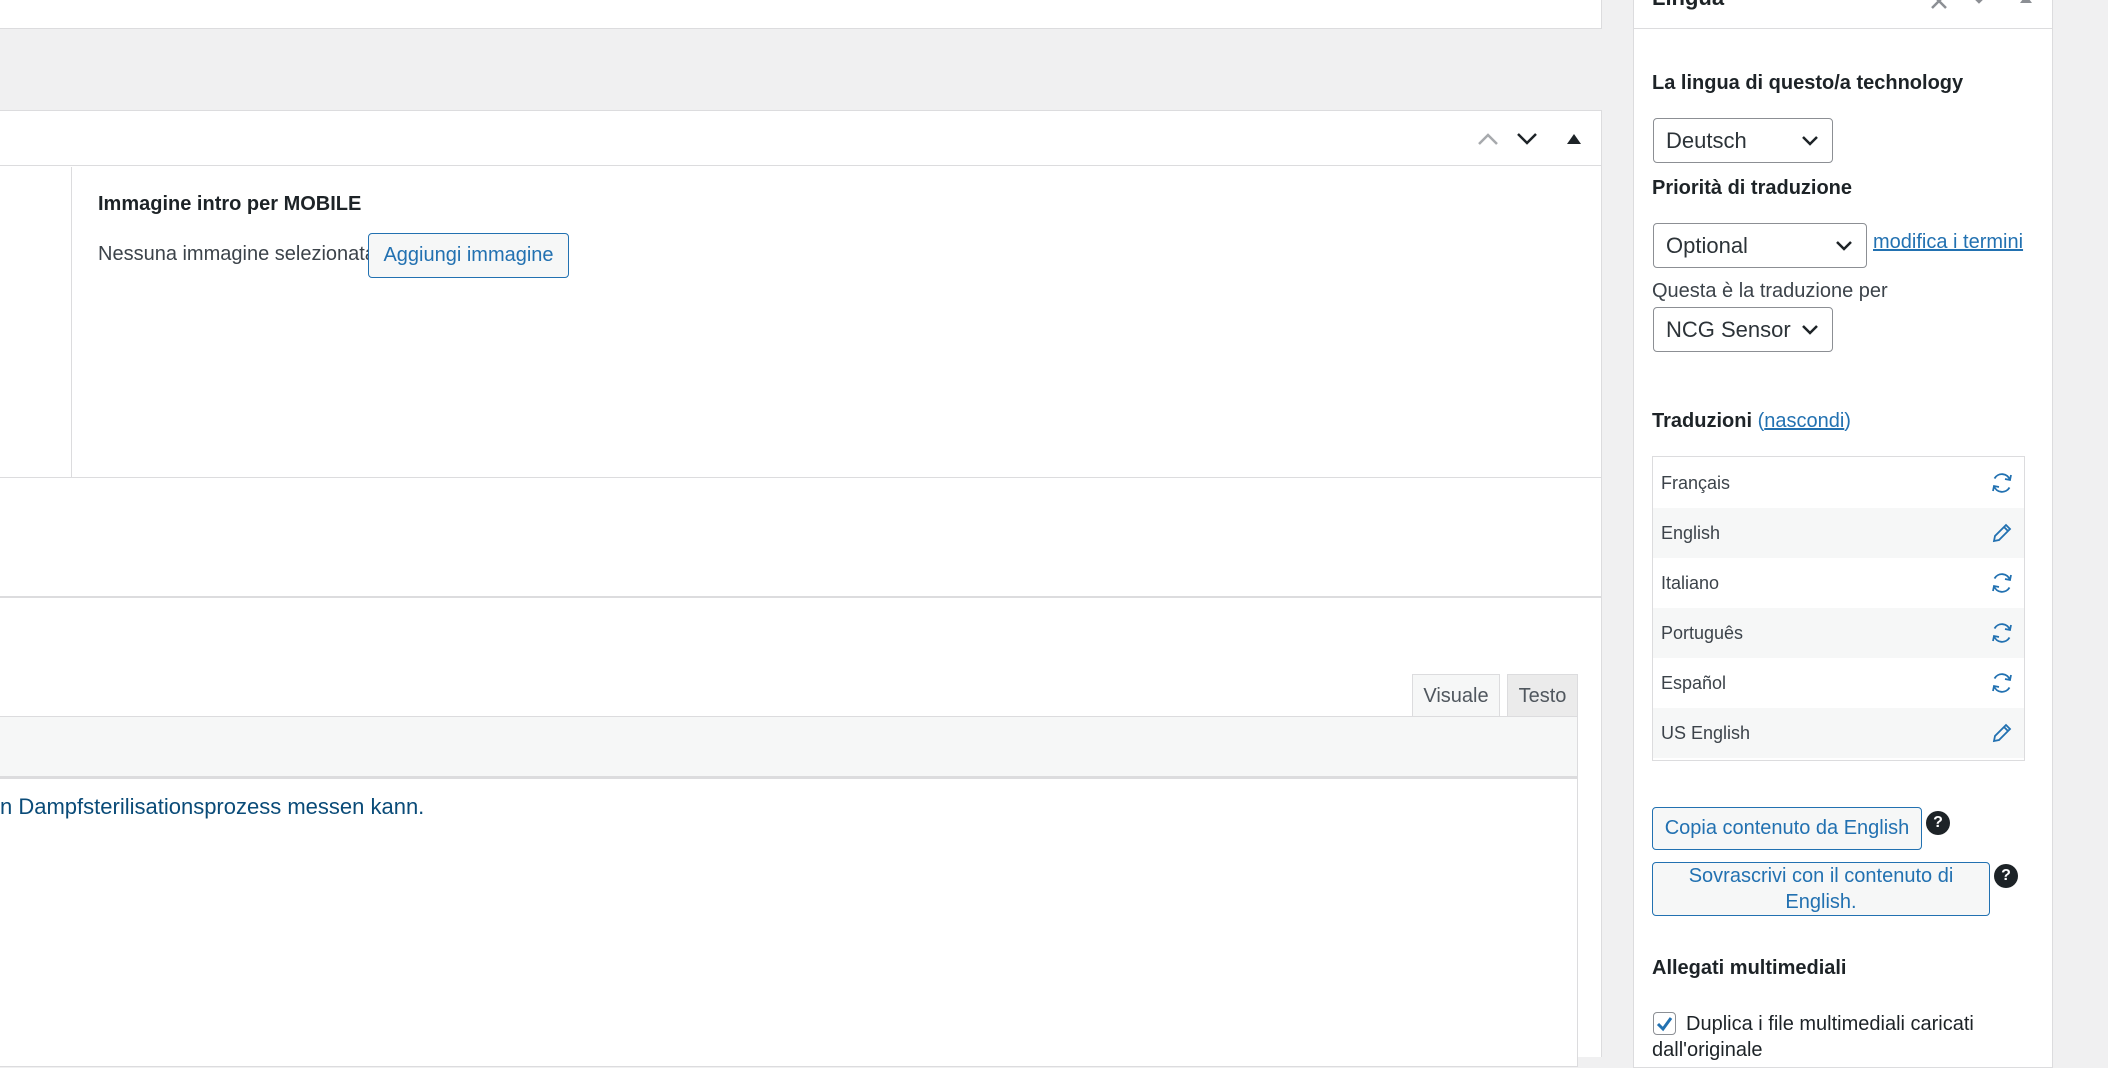  What do you see at coordinates (800, 597) in the screenshot?
I see `editor-top-divider` at bounding box center [800, 597].